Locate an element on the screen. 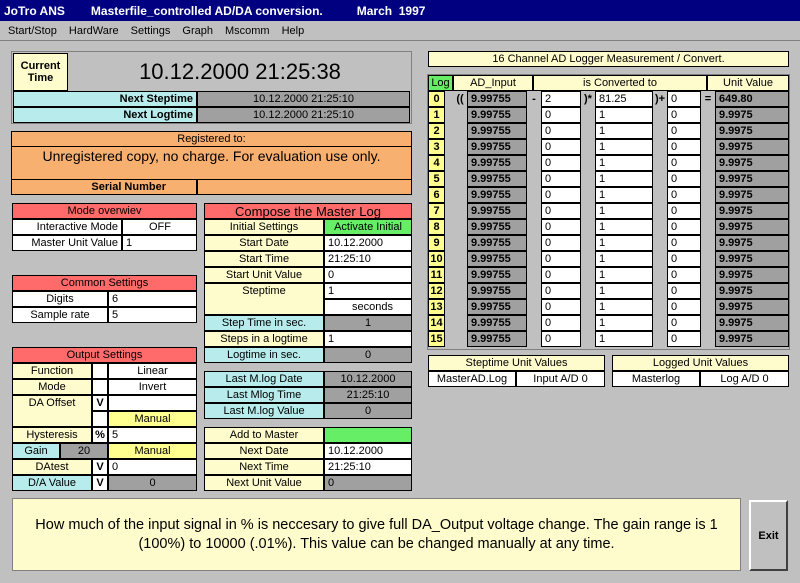 This screenshot has width=800, height=583. steptime-unit-selector: seconds is located at coordinates (368, 307).